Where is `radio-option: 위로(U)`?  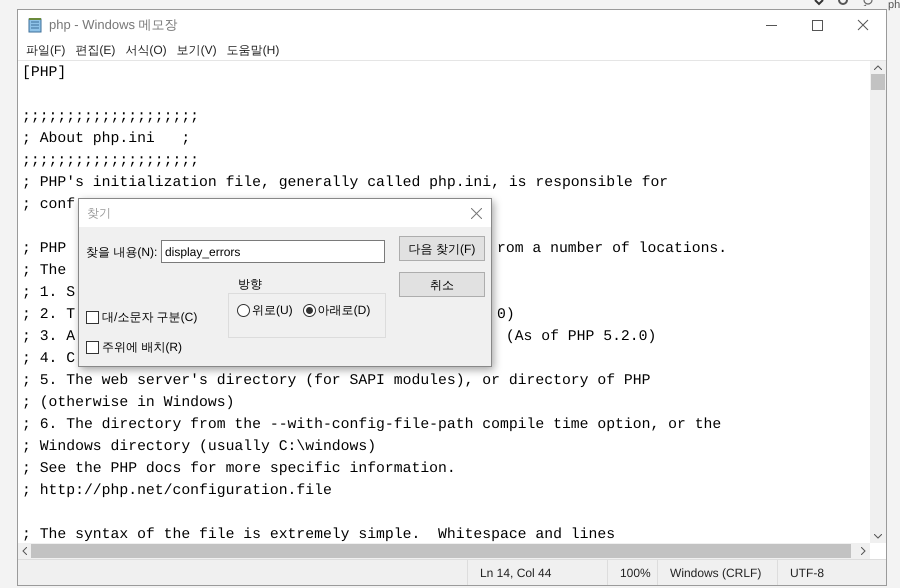
radio-option: 위로(U) is located at coordinates (265, 310).